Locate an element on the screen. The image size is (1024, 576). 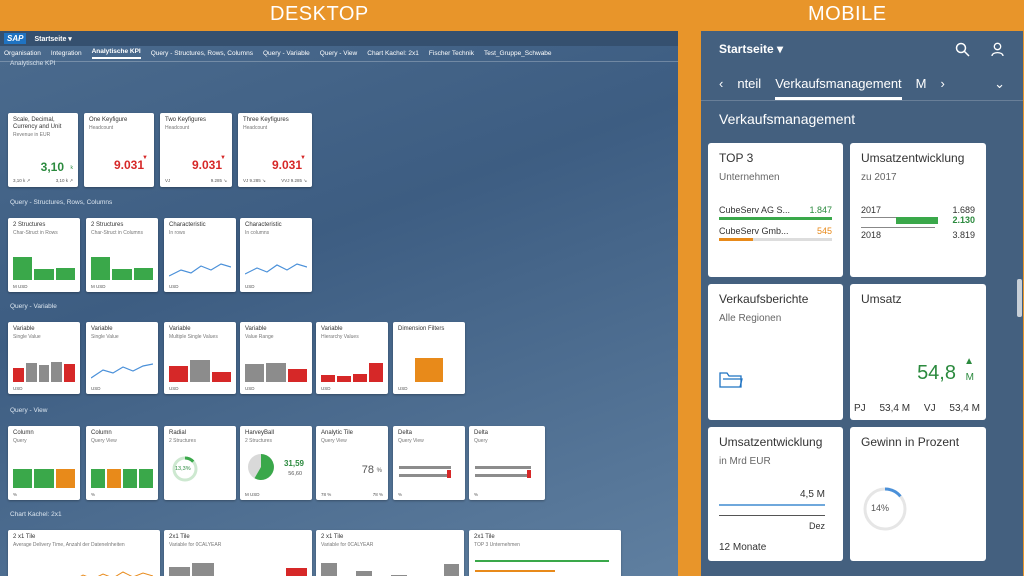
shell-title: Startseite ▾ is located at coordinates (52, 39).